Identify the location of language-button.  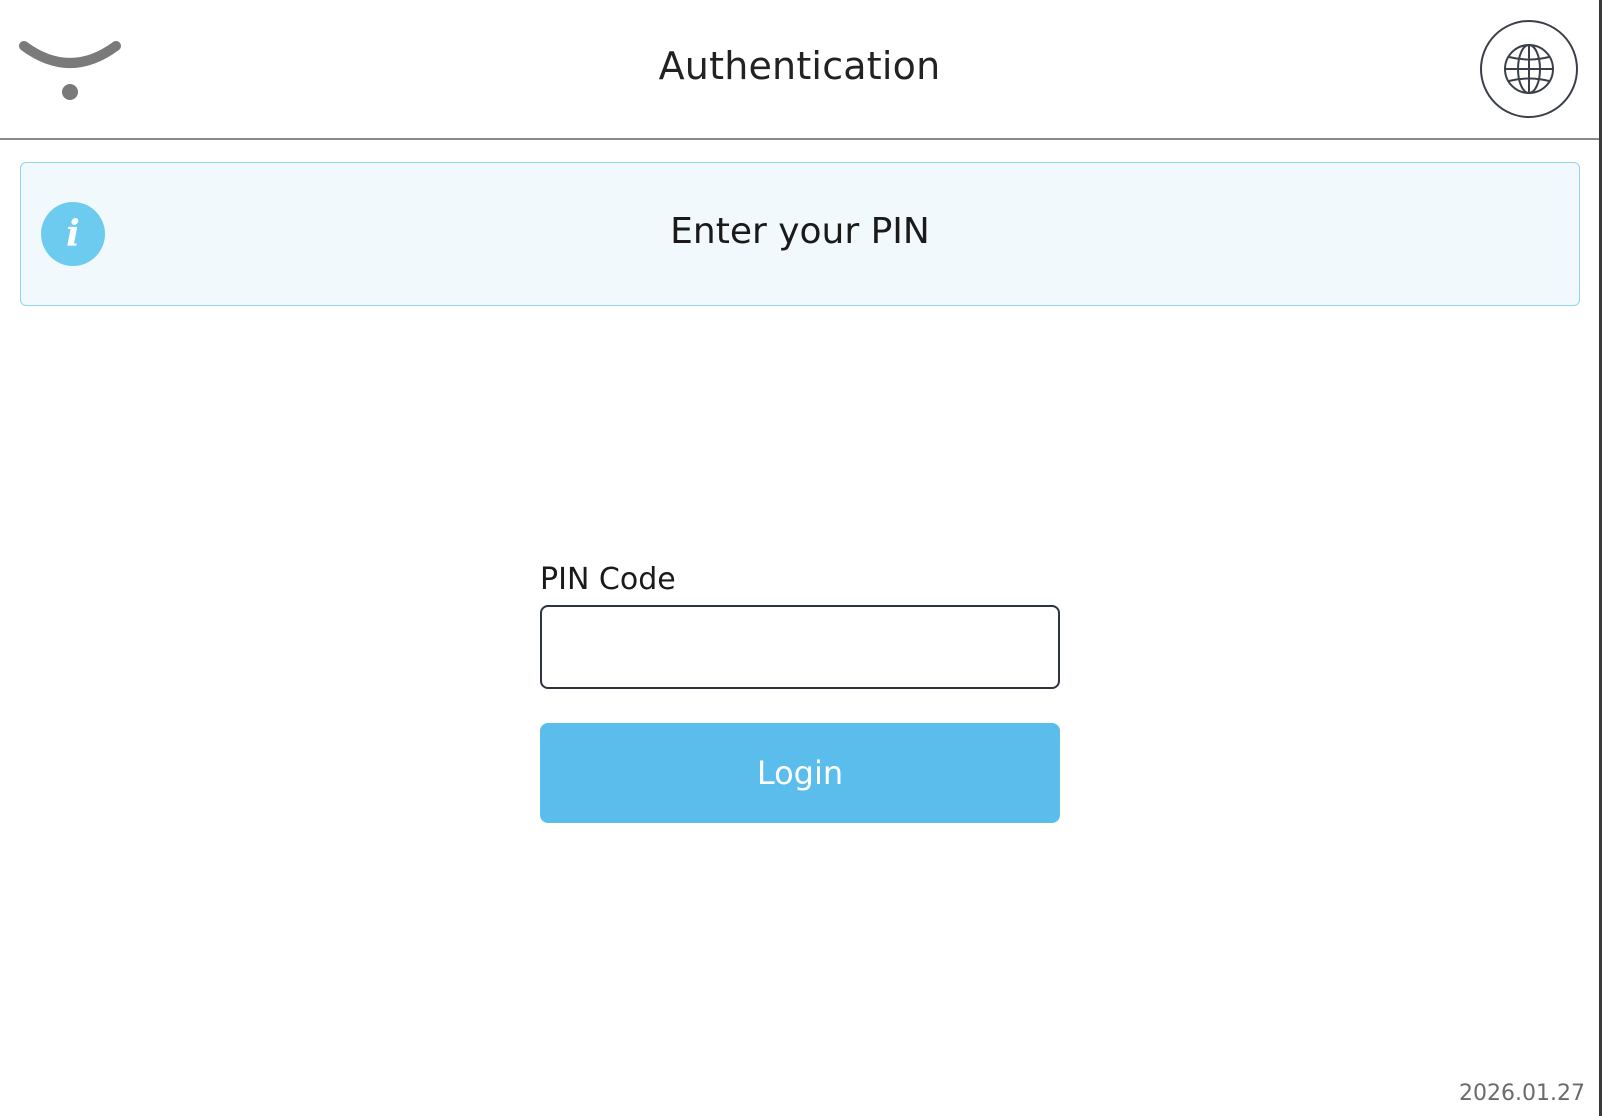
(1529, 69).